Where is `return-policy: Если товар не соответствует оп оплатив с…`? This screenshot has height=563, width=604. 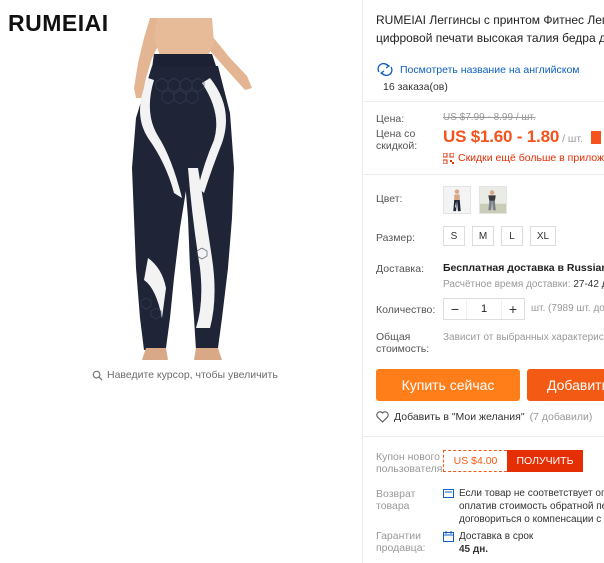 return-policy: Если товар не соответствует оп оплатив с… is located at coordinates (523, 506).